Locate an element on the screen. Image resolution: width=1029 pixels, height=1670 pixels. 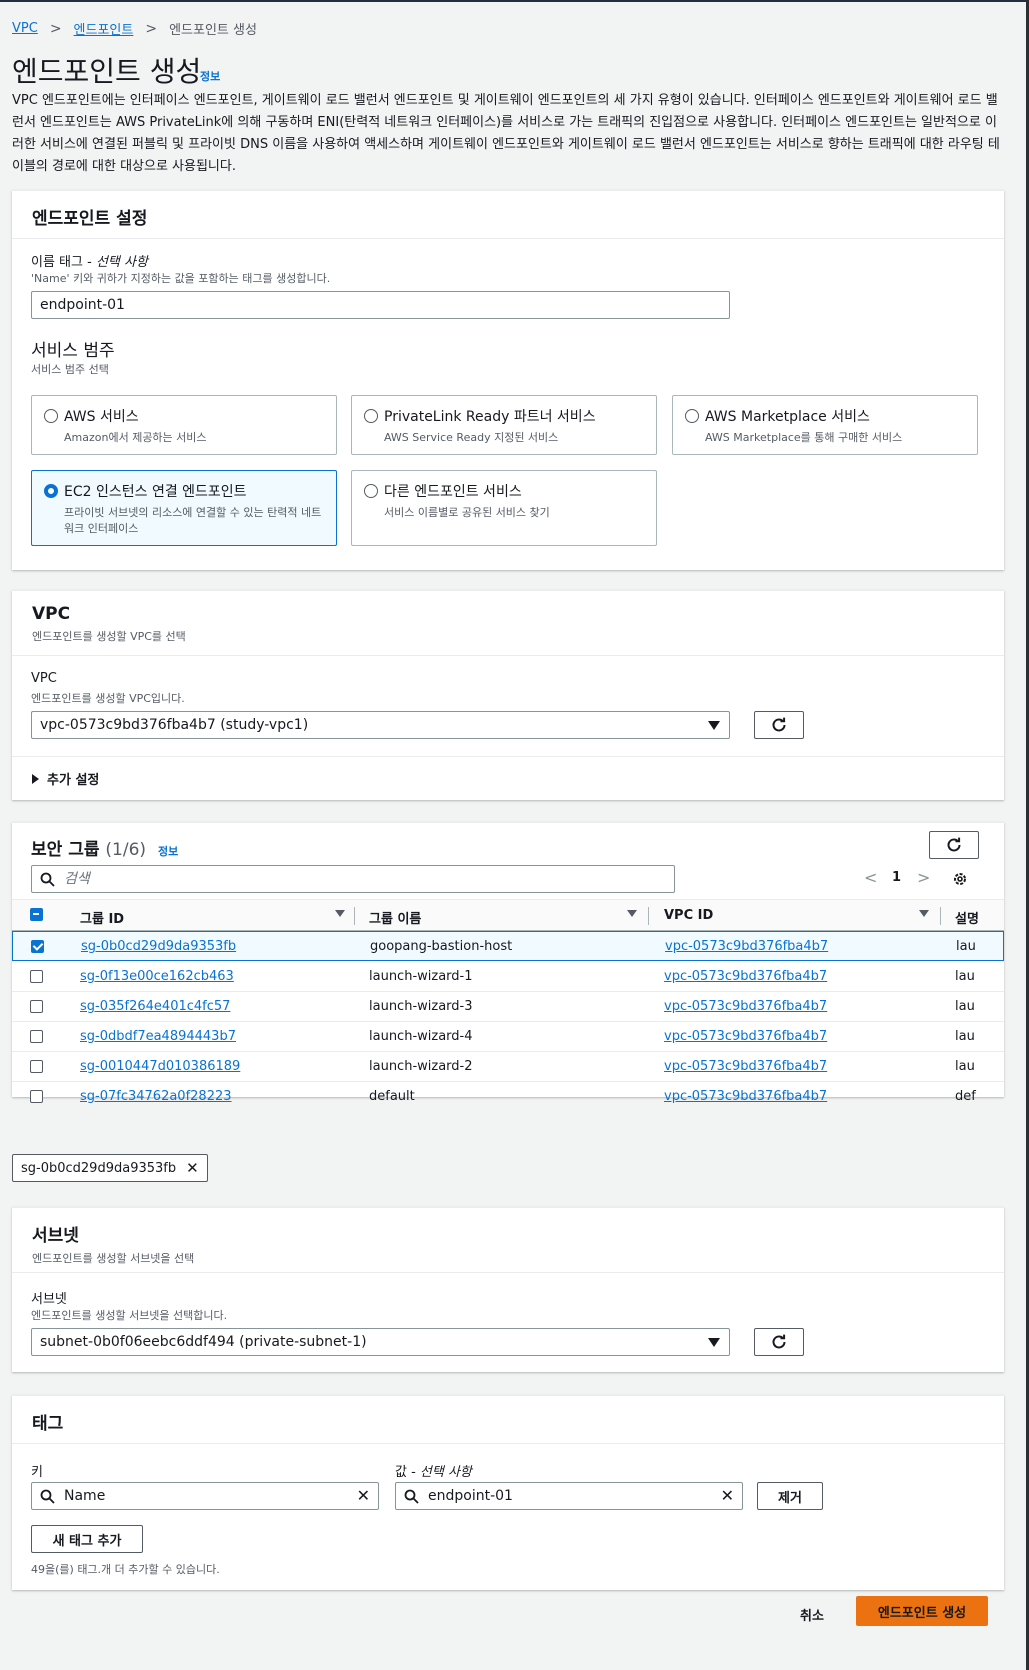
breadcrumb-current: 엔드포인트 생성 is located at coordinates (213, 30).